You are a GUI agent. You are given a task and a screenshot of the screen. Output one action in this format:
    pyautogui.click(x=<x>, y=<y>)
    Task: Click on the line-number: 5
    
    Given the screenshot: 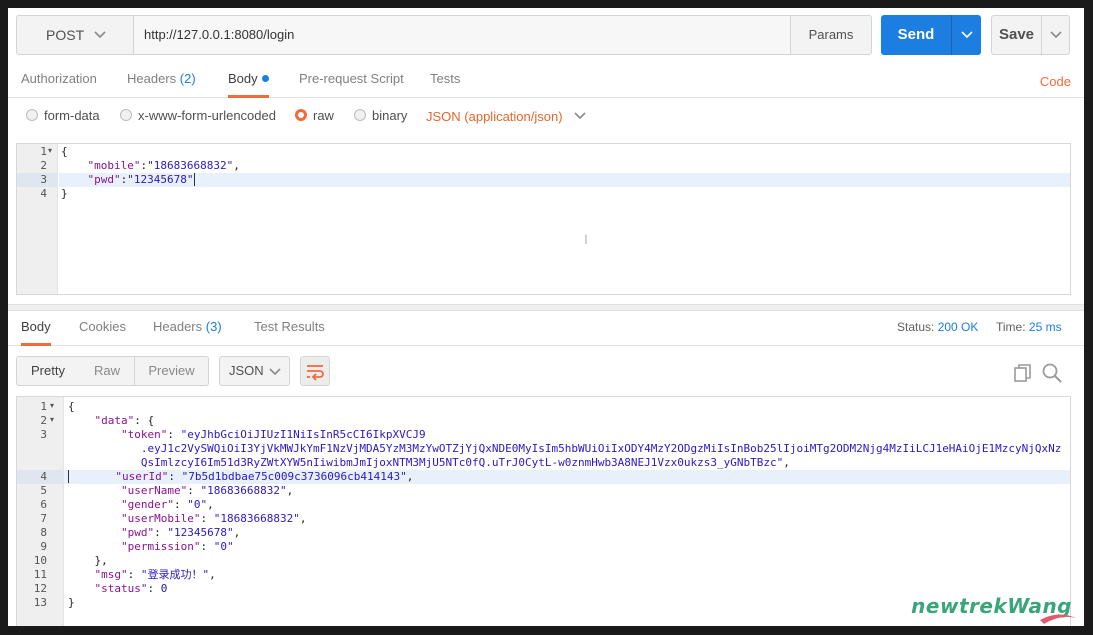 What is the action you would take?
    pyautogui.click(x=43, y=490)
    